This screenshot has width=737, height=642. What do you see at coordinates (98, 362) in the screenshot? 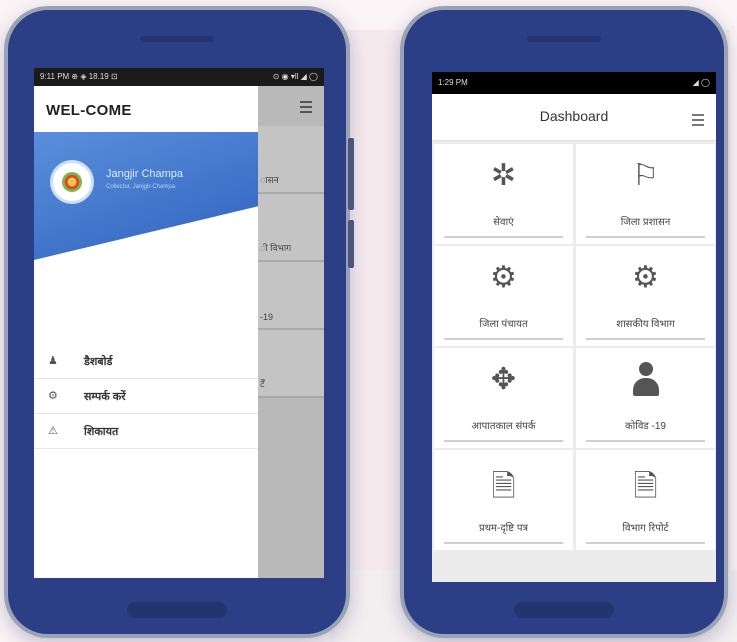
I see `drawer-item-label: डैशबोर्ड` at bounding box center [98, 362].